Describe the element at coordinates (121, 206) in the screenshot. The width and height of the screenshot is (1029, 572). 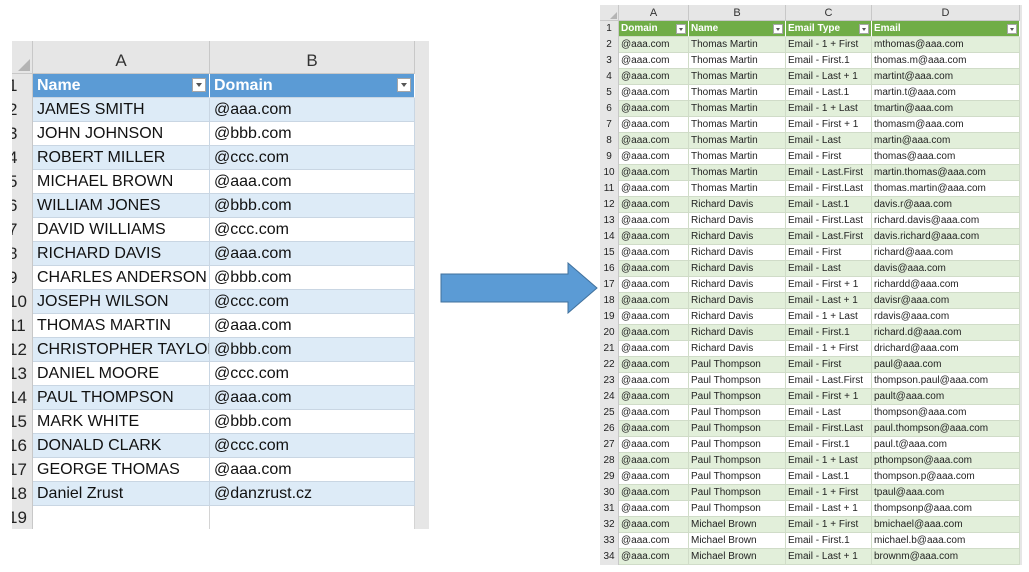
I see `table-cell: WILLIAM JONES` at that location.